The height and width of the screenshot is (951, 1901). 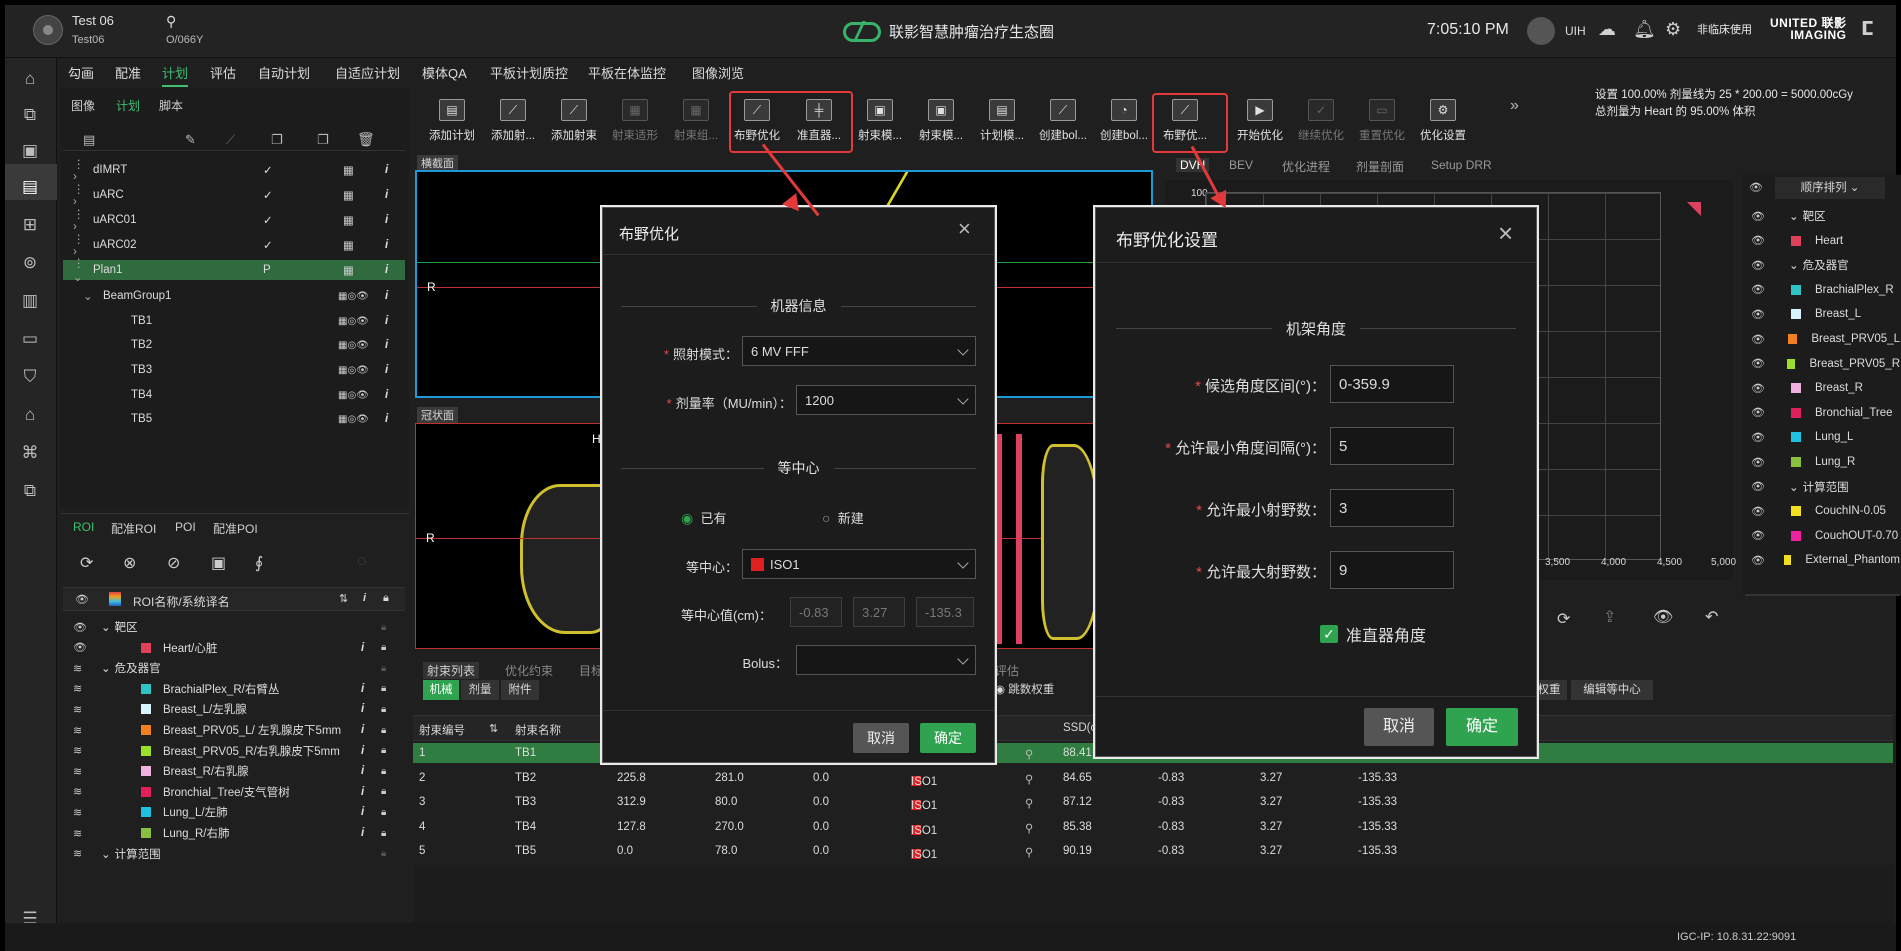 What do you see at coordinates (30, 187) in the screenshot?
I see `plan-icon: ▤` at bounding box center [30, 187].